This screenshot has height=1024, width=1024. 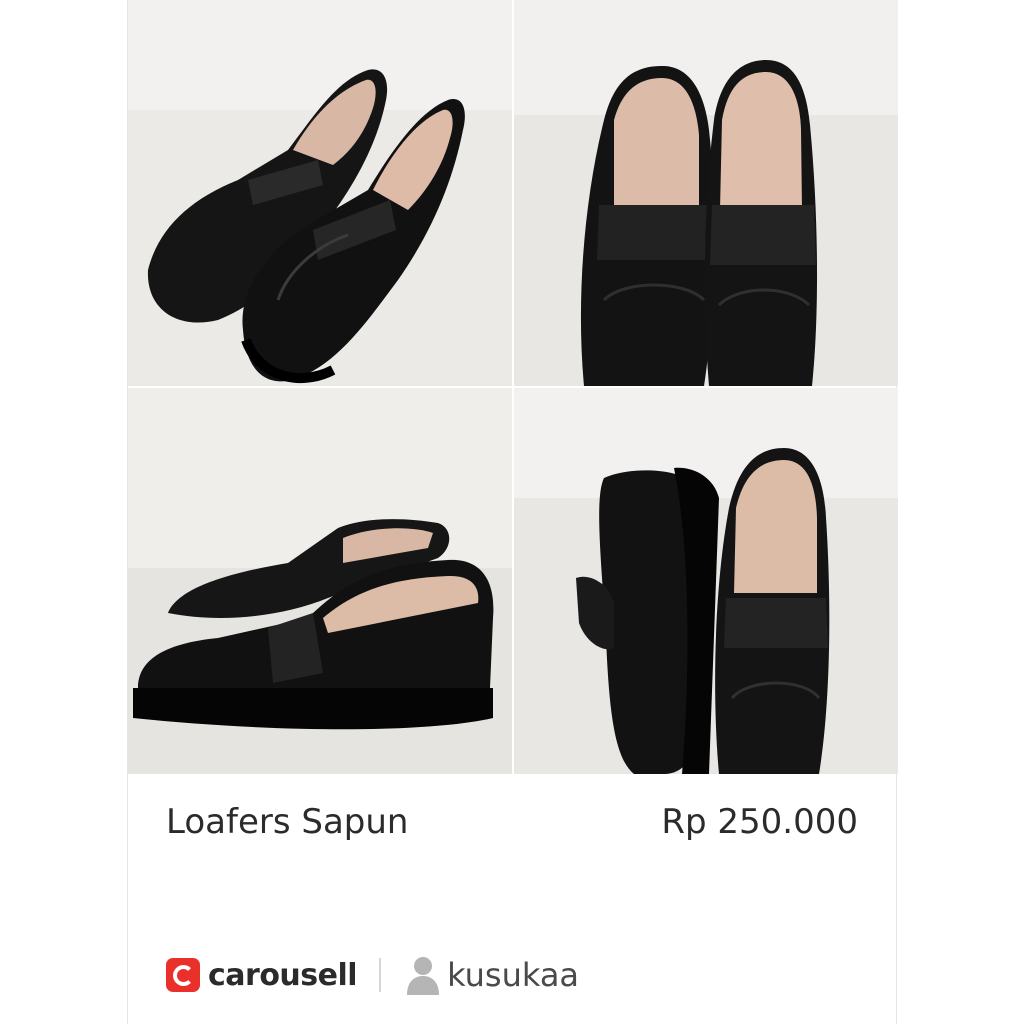 I want to click on loafers-pair-angle-photo, so click(x=320, y=193).